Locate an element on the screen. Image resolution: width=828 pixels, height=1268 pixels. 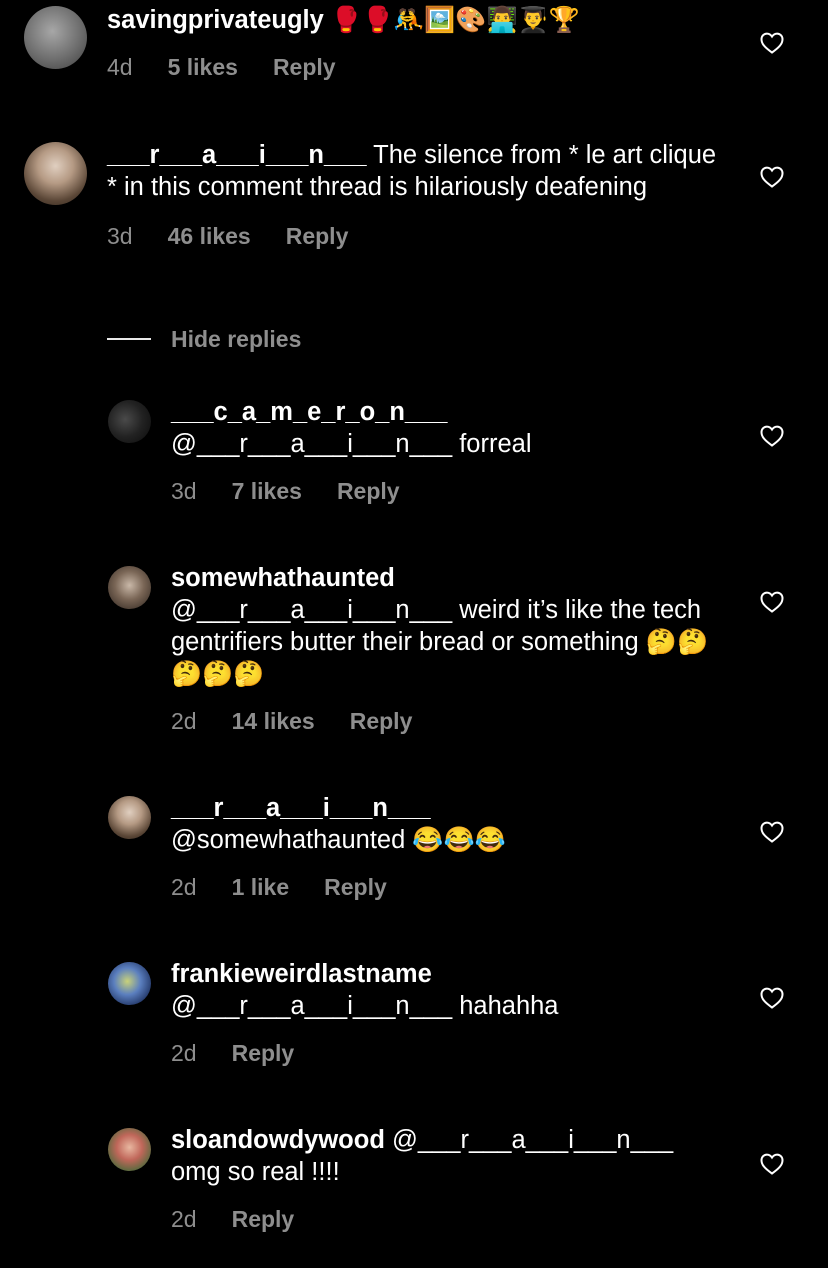
reply-meta: 3d 7 likes Reply is located at coordinates (444, 491).